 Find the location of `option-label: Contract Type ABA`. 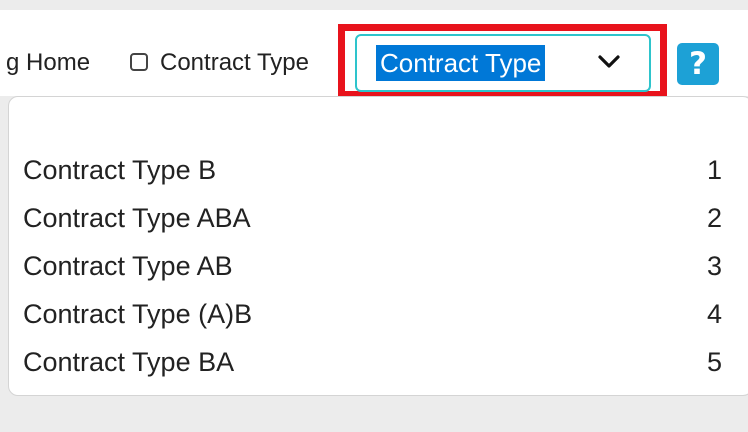

option-label: Contract Type ABA is located at coordinates (137, 218).